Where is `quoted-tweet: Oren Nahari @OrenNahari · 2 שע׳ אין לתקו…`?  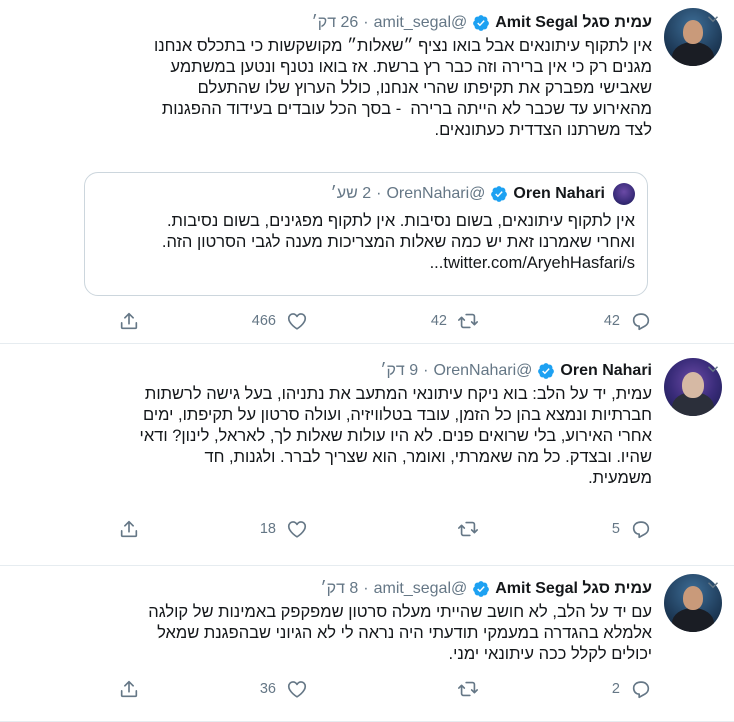 quoted-tweet: Oren Nahari @OrenNahari · 2 שע׳ אין לתקו… is located at coordinates (366, 234).